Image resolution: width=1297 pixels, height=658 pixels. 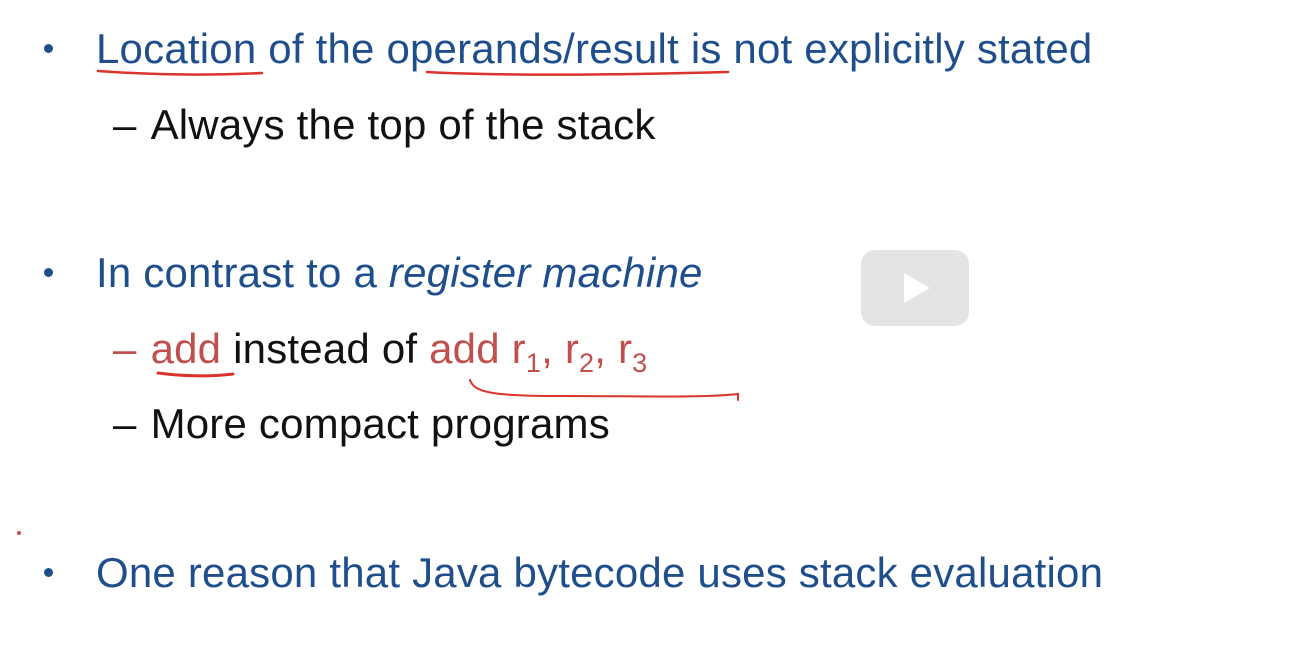 I want to click on subitem-text: Always the top of the stack, so click(x=403, y=124).